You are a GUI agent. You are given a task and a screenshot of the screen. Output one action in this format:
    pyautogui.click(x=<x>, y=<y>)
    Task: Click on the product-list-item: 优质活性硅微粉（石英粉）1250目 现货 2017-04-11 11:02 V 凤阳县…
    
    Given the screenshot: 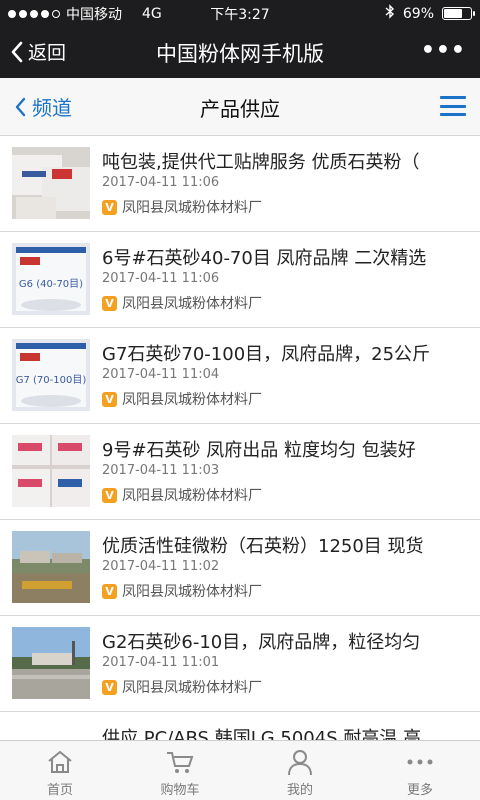 What is the action you would take?
    pyautogui.click(x=240, y=568)
    